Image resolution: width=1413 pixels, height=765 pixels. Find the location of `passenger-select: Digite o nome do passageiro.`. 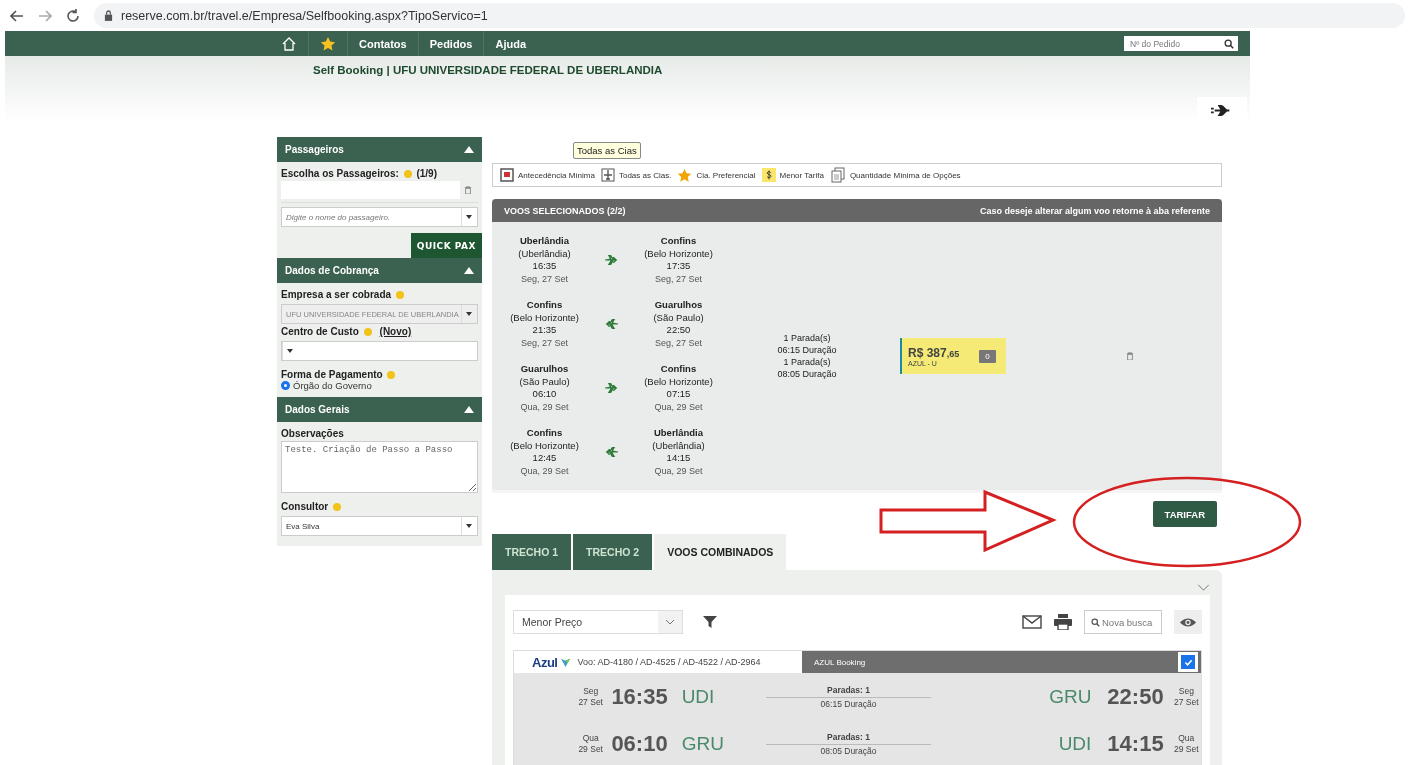

passenger-select: Digite o nome do passageiro. is located at coordinates (379, 217).